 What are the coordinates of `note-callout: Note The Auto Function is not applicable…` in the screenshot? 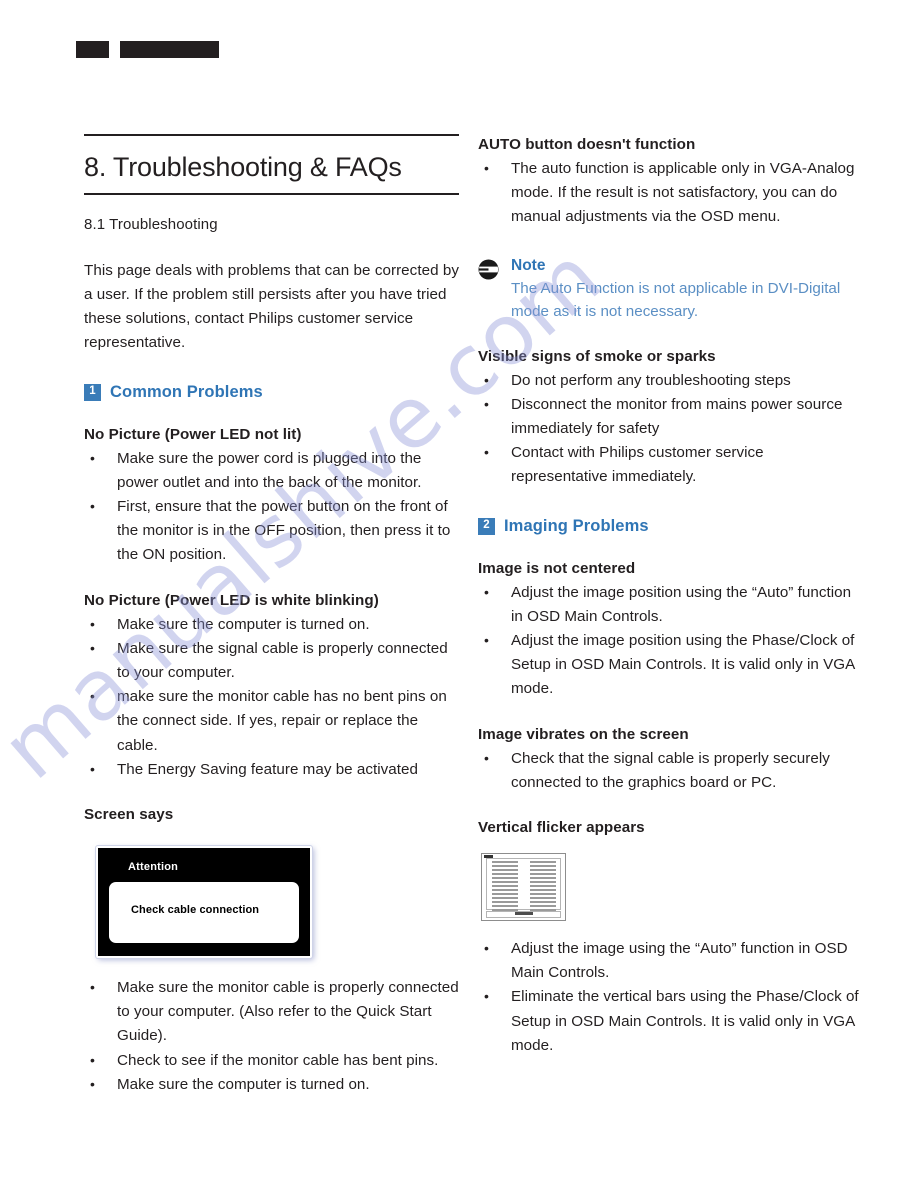 It's located at (669, 290).